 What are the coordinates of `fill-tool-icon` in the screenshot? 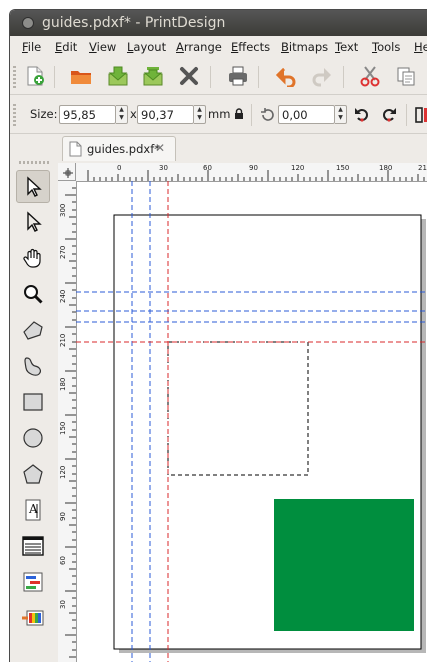 It's located at (33, 617).